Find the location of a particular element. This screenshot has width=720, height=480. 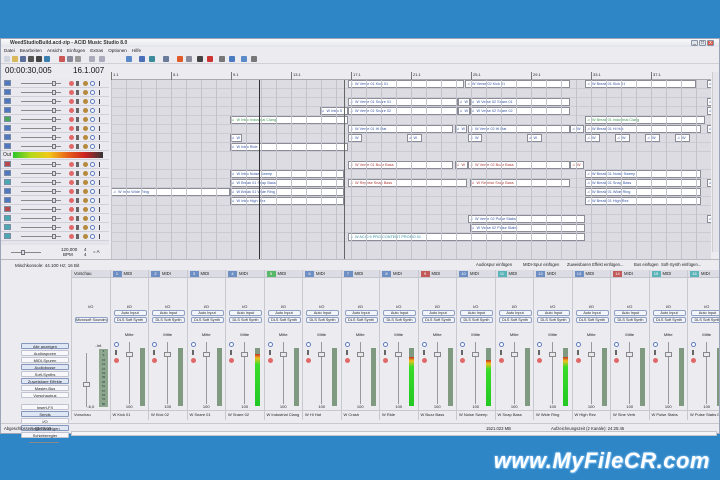

audio-clip: W Reprise Snap Bass is located at coordinates (519, 183).